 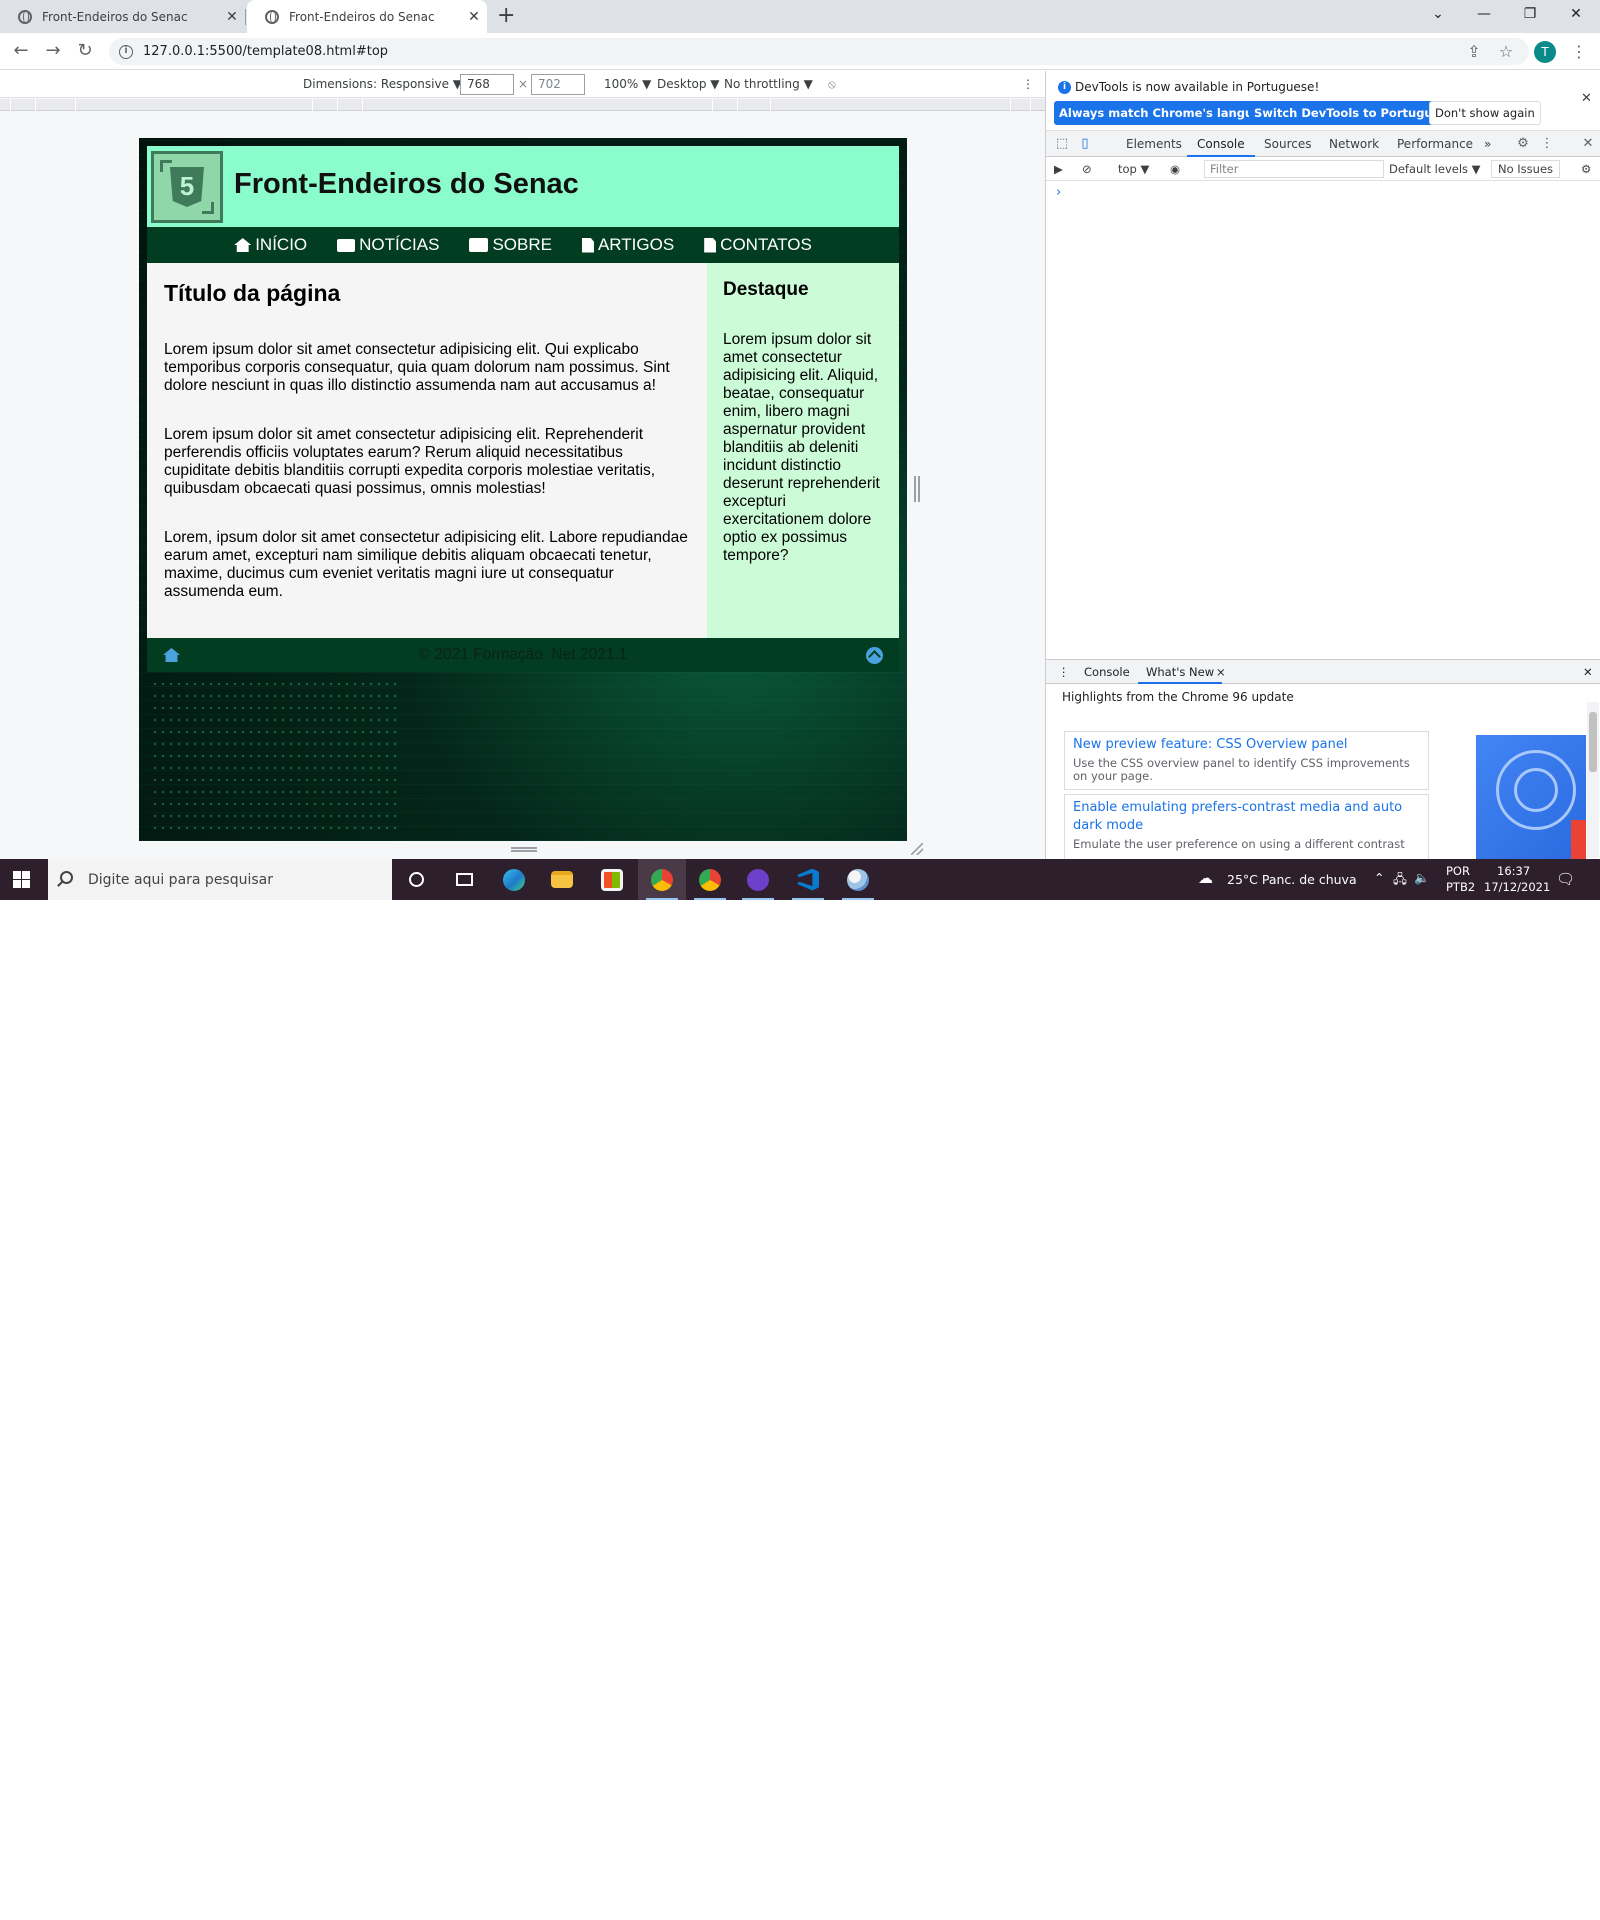 I want to click on throttling-dropdown: No throttling ▼, so click(x=768, y=84).